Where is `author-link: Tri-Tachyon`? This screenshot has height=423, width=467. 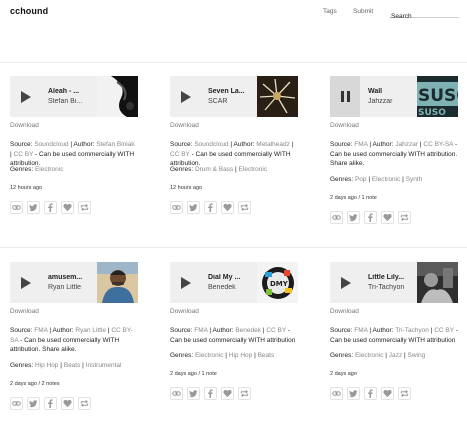 author-link: Tri-Tachyon is located at coordinates (412, 330).